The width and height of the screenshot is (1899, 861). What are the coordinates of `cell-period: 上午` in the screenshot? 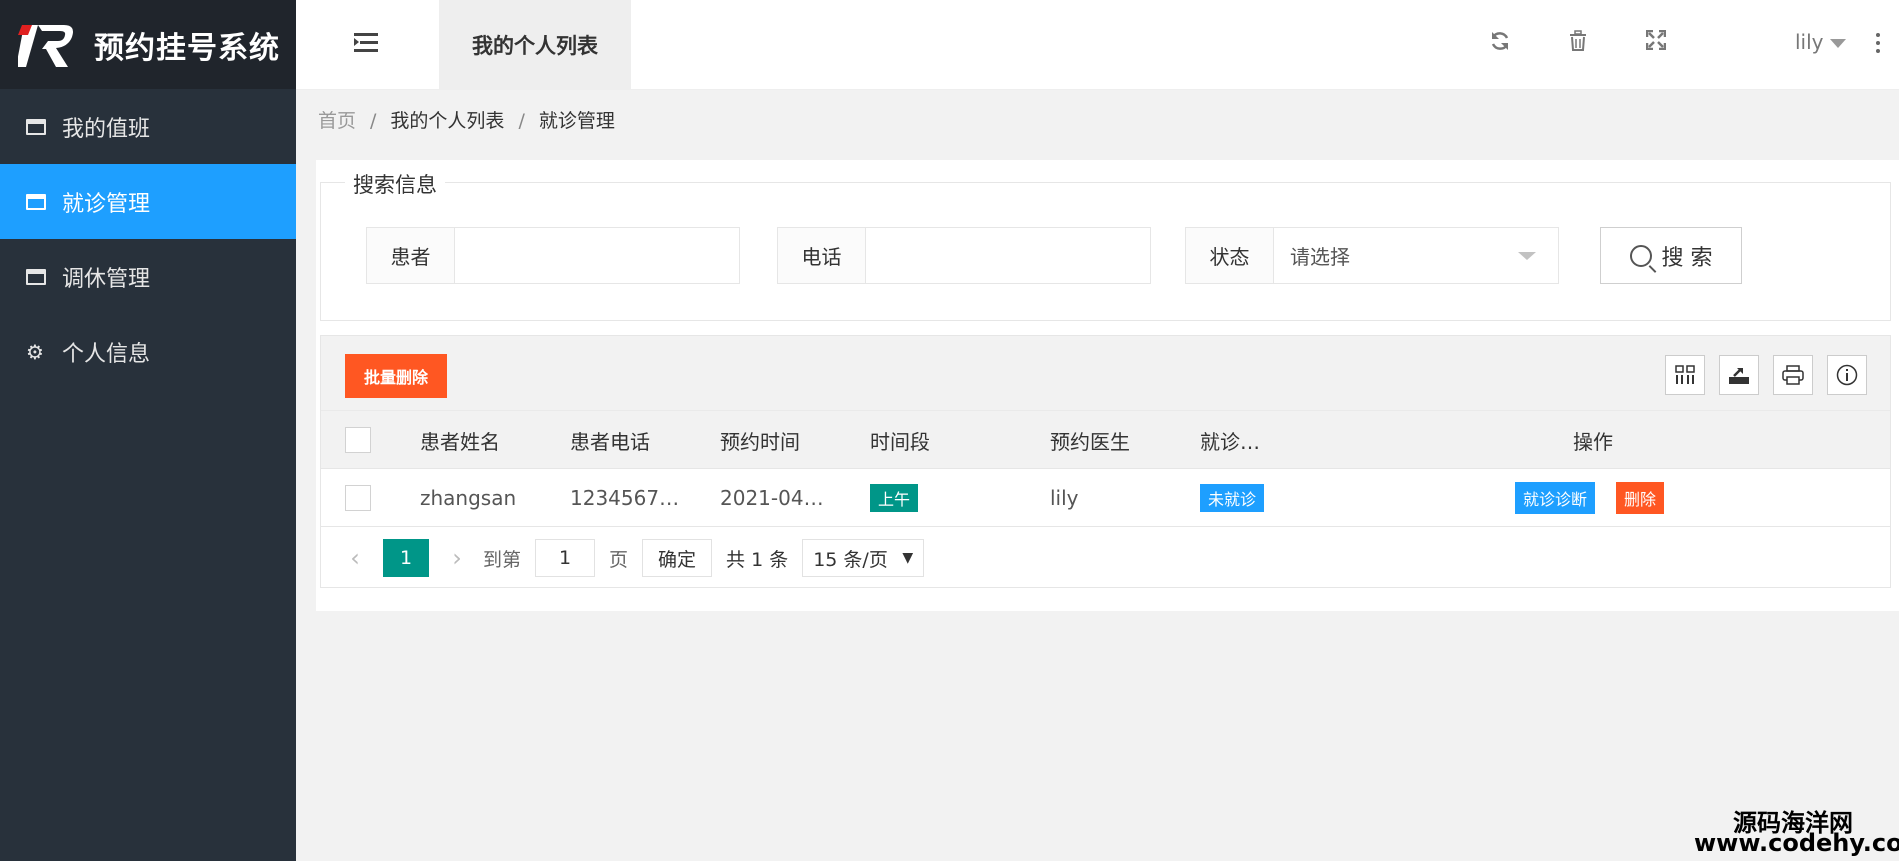 It's located at (894, 498).